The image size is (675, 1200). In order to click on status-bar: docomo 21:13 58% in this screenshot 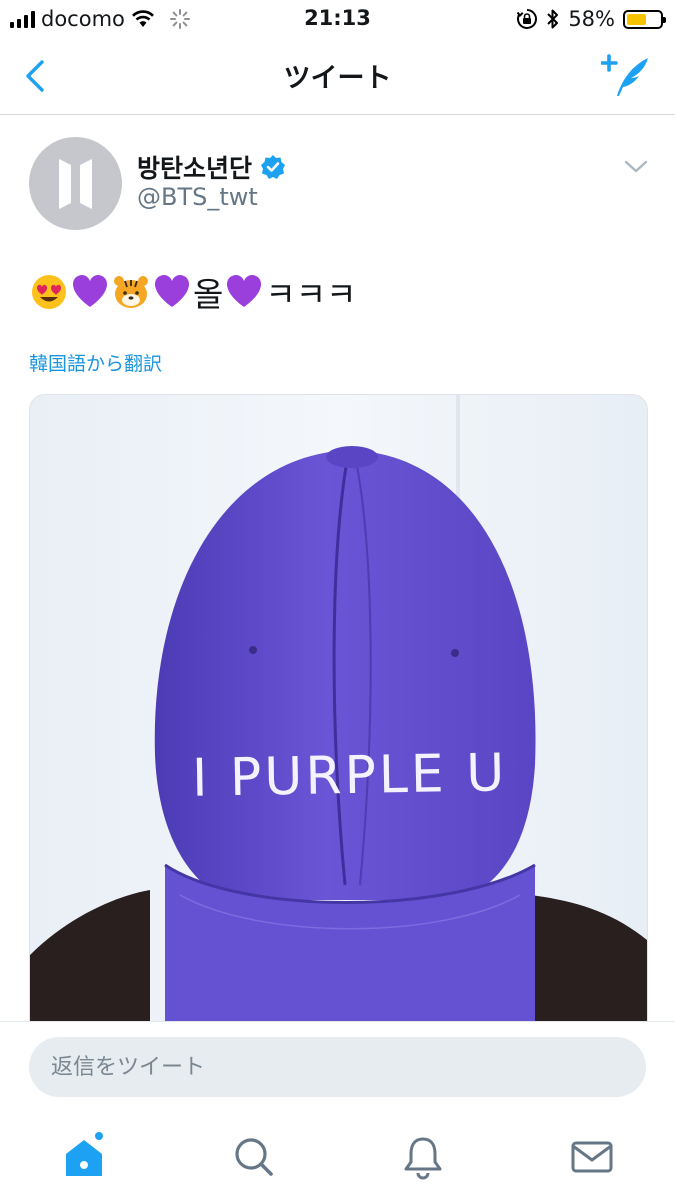, I will do `click(337, 19)`.